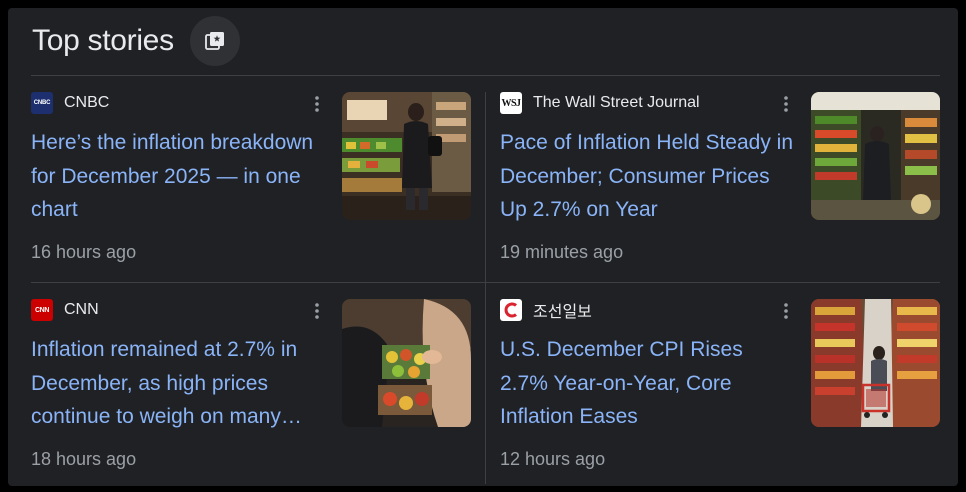 This screenshot has width=966, height=492. What do you see at coordinates (562, 312) in the screenshot?
I see `source-name: 조선일보` at bounding box center [562, 312].